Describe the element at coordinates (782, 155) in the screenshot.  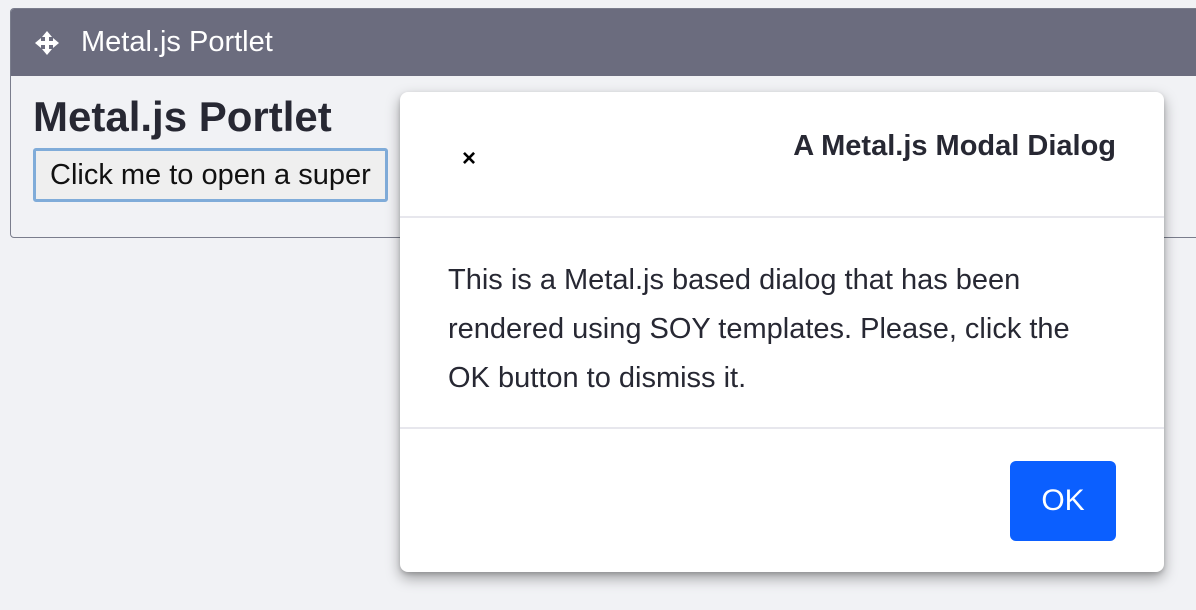
I see `modal-header: × A Metal.js Modal Dialog` at that location.